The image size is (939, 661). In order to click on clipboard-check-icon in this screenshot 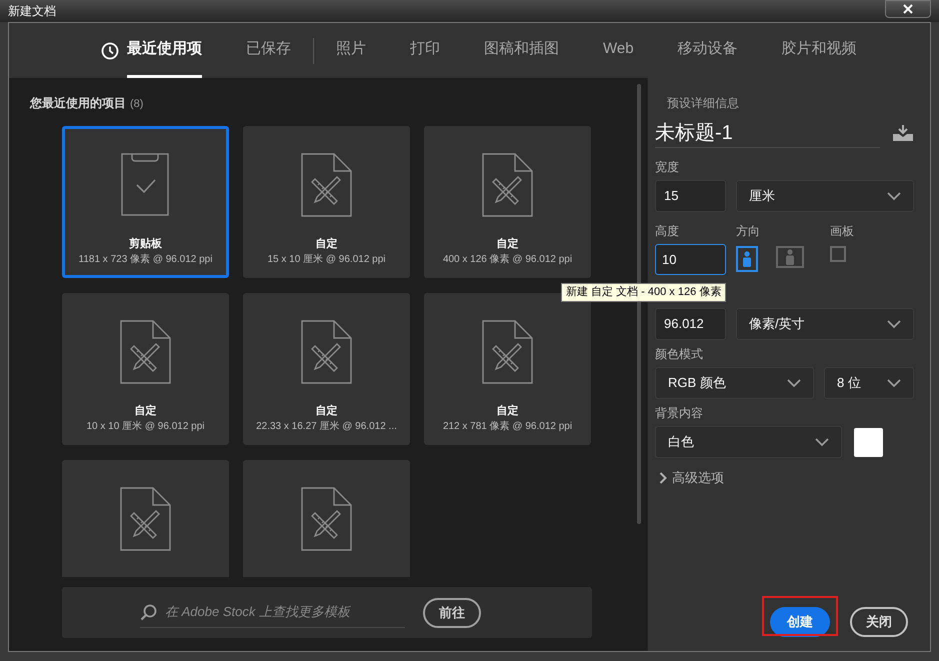, I will do `click(145, 185)`.